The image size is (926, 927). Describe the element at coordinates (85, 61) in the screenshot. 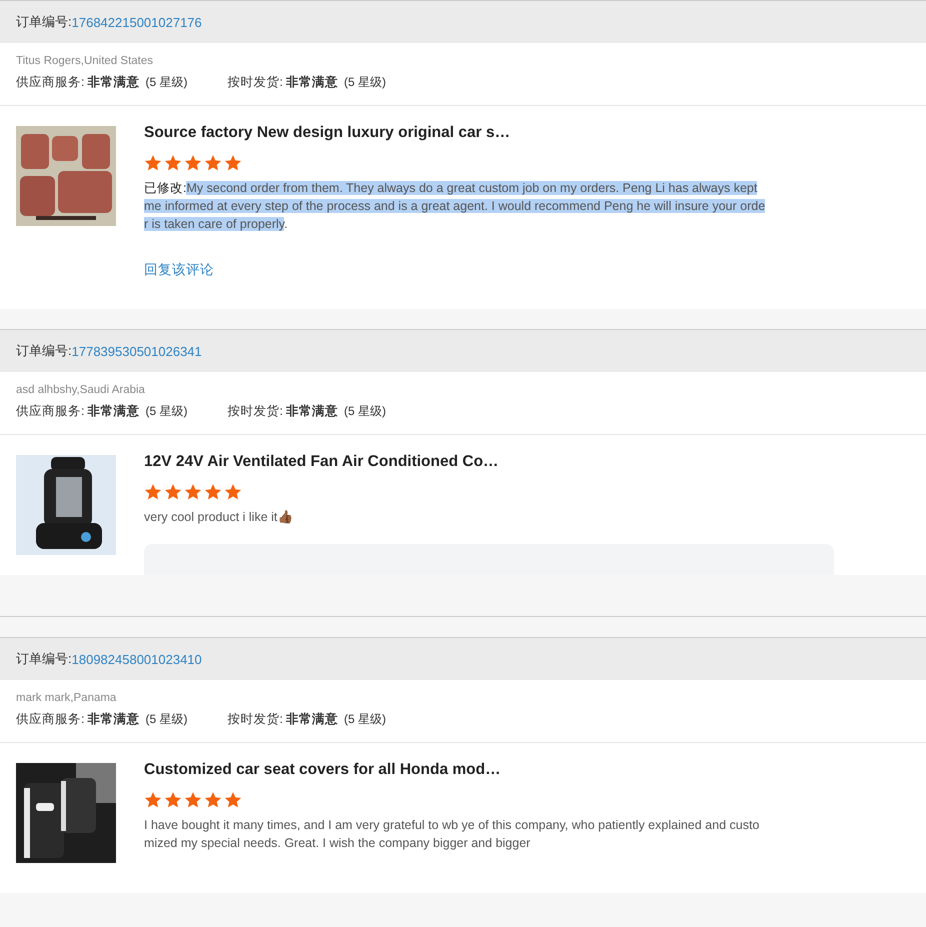

I see `buyer-name: Titus Rogers,United States` at that location.